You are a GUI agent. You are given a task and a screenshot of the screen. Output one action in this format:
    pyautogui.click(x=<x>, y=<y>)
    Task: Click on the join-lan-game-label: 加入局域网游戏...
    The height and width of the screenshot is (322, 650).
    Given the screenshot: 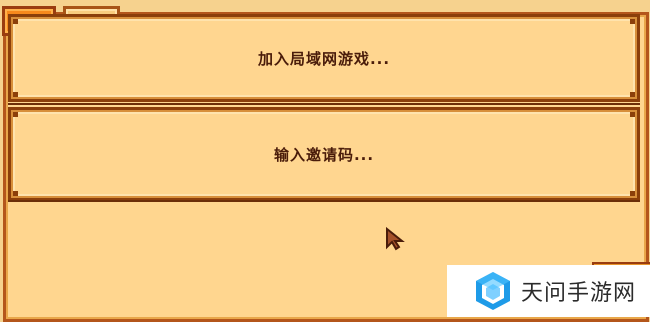 What is the action you would take?
    pyautogui.click(x=324, y=58)
    